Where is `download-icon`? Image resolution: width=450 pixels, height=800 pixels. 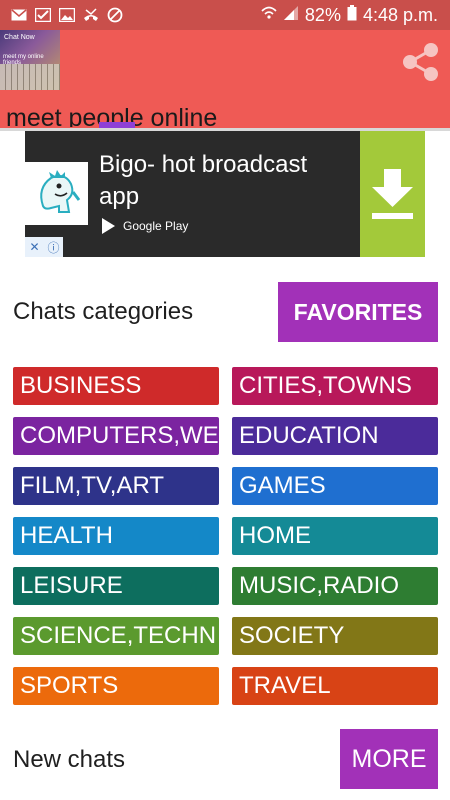 download-icon is located at coordinates (392, 194).